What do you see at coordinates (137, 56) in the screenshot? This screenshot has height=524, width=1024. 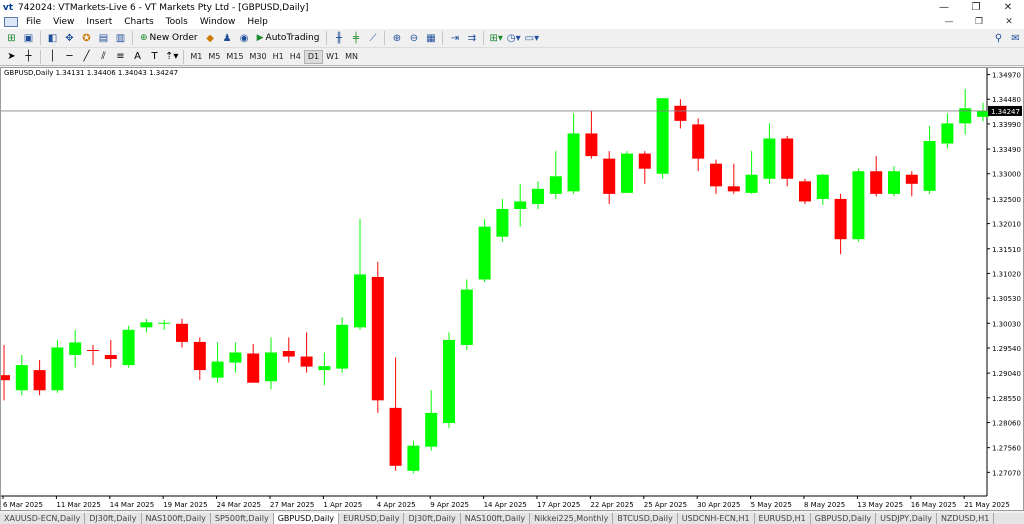 I see `text-icon: A` at bounding box center [137, 56].